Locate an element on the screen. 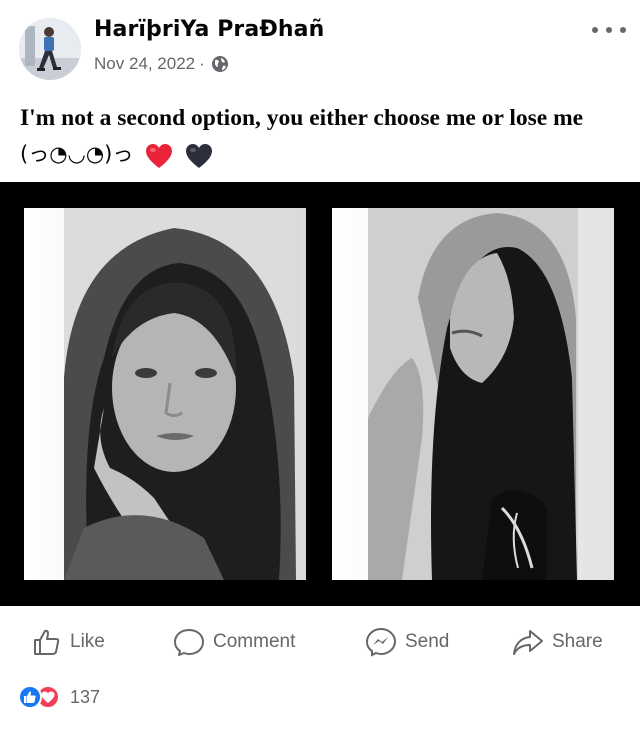 The image size is (640, 734). post-action-bar: Like Comment Send Share is located at coordinates (320, 642).